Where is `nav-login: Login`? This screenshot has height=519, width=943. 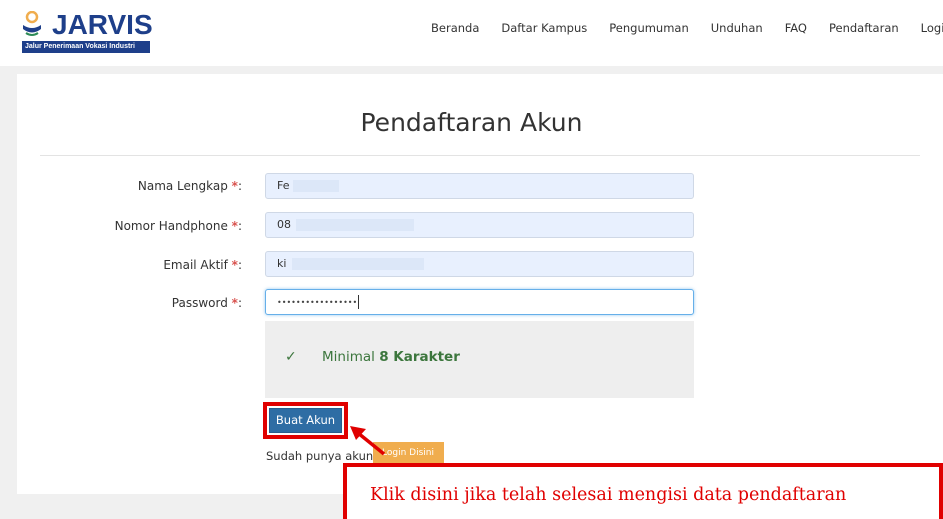
nav-login: Login is located at coordinates (932, 30).